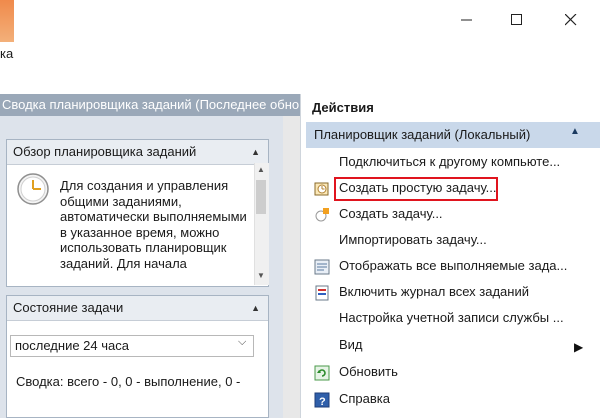  What do you see at coordinates (416, 189) in the screenshot?
I see `highlight-box` at bounding box center [416, 189].